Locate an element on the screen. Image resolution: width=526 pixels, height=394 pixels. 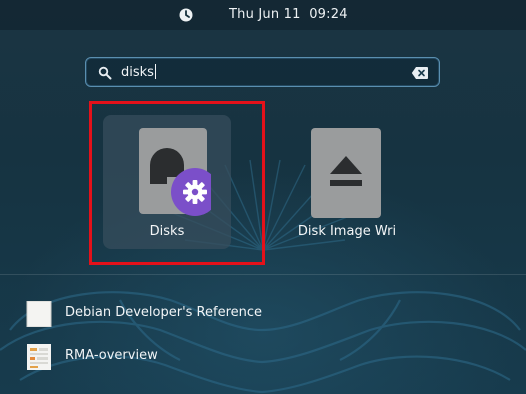
clock-icon is located at coordinates (186, 15).